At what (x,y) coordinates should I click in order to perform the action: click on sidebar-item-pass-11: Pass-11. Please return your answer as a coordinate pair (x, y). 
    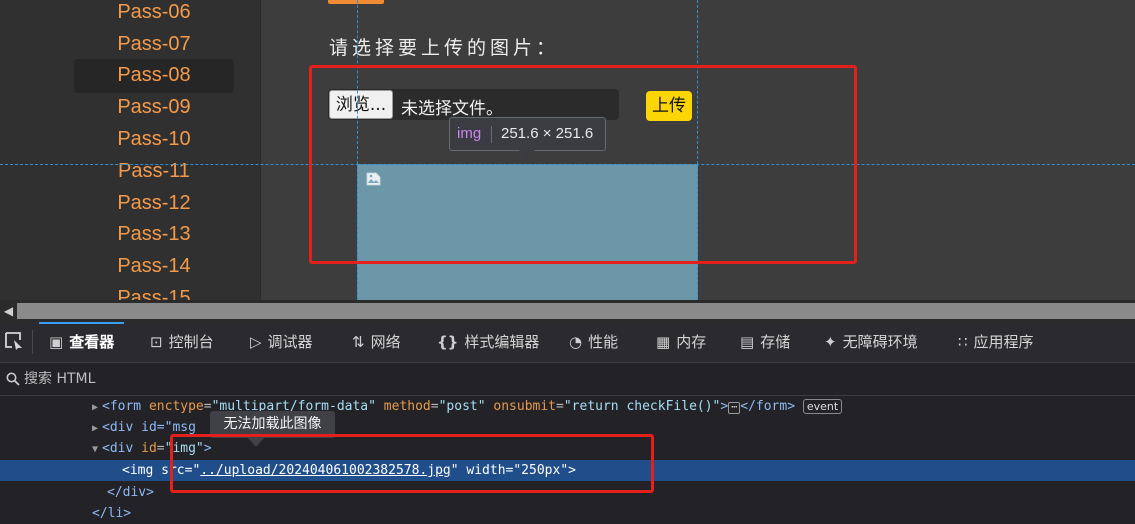
    Looking at the image, I should click on (154, 172).